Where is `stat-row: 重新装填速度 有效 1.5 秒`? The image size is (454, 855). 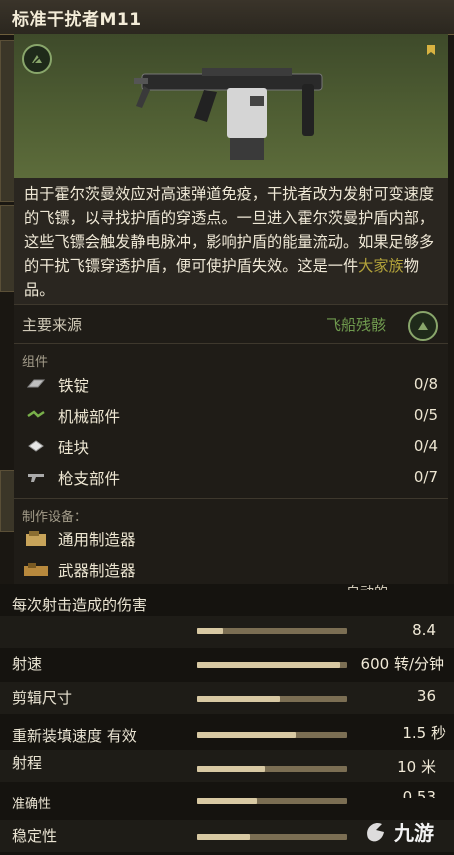
stat-row: 重新装填速度 有效 1.5 秒 is located at coordinates (227, 734).